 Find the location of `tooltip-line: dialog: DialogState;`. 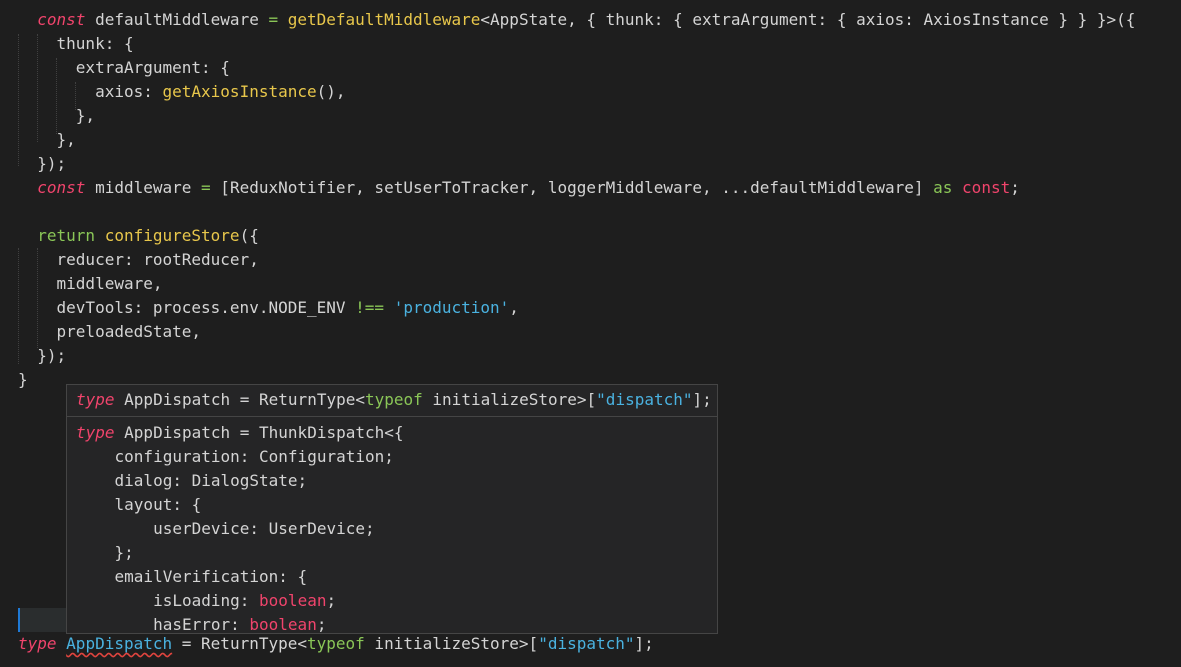

tooltip-line: dialog: DialogState; is located at coordinates (192, 481).